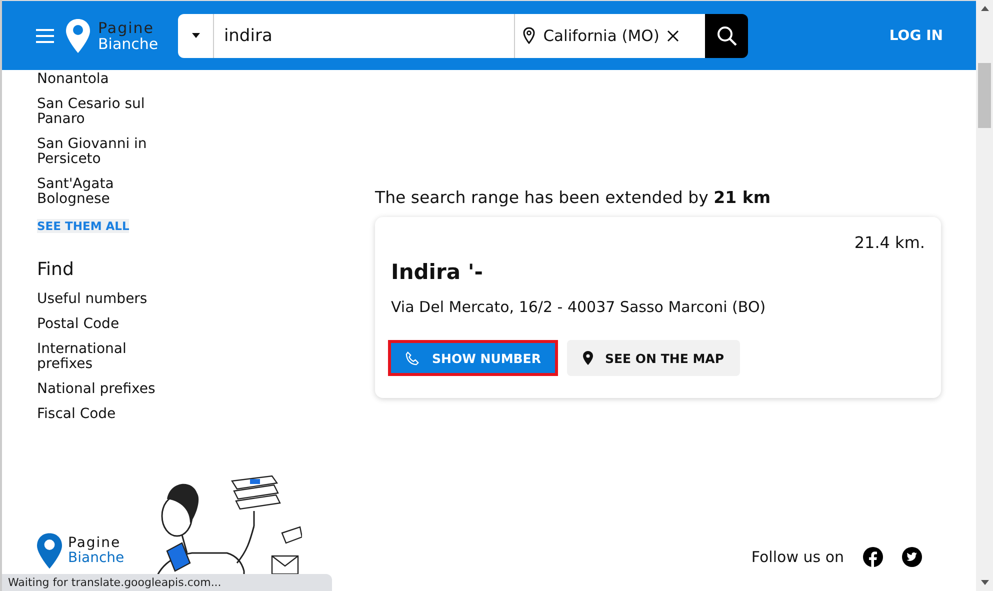 This screenshot has height=591, width=993. I want to click on listing-name: Indira '-, so click(437, 272).